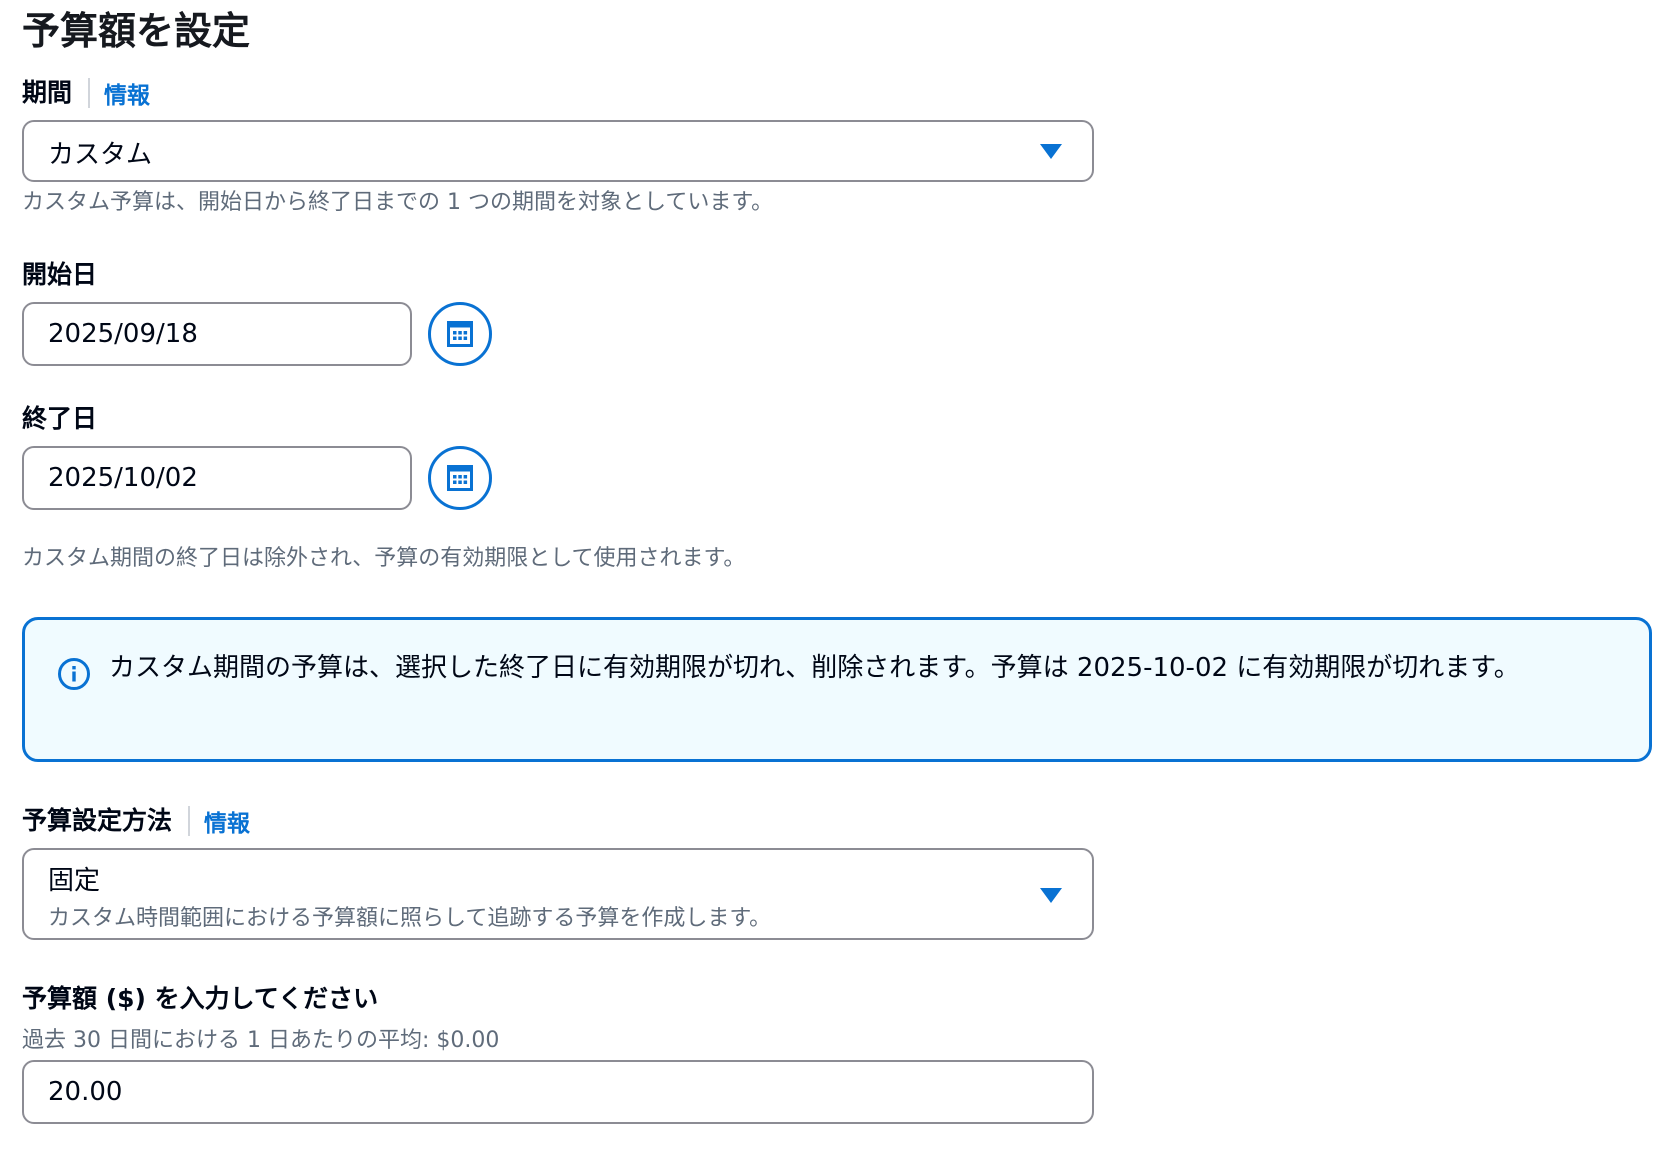 The height and width of the screenshot is (1150, 1662). What do you see at coordinates (86, 93) in the screenshot?
I see `period-label-row: 期間 情報` at bounding box center [86, 93].